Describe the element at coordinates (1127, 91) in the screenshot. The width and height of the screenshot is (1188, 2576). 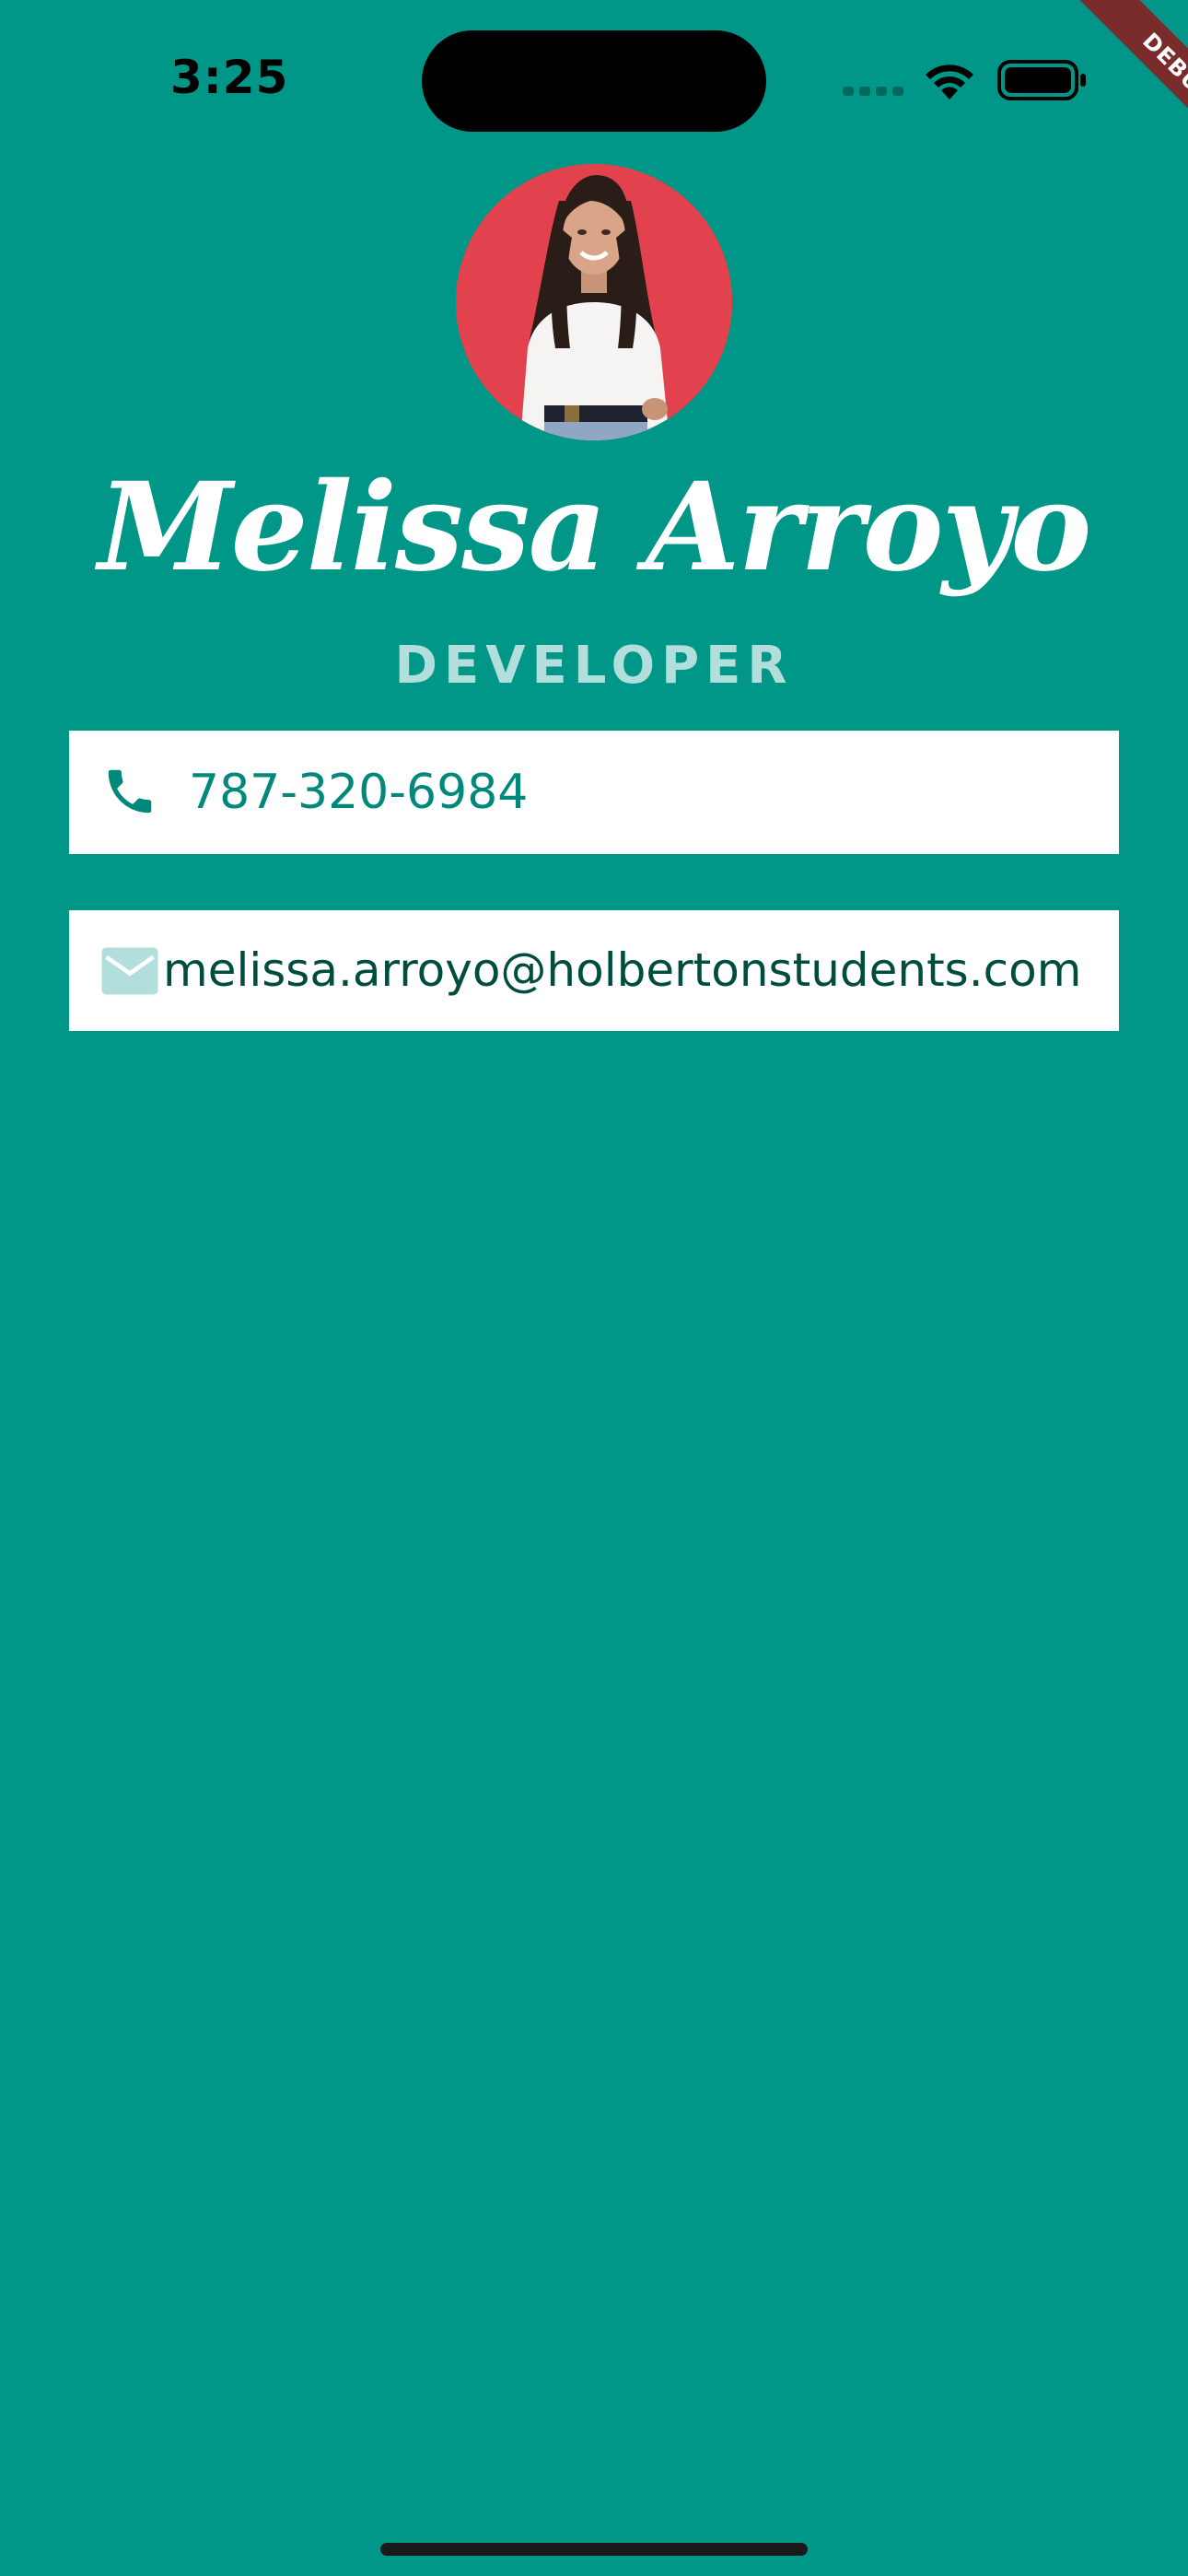
I see `debug-banner-label: DEBUG` at that location.